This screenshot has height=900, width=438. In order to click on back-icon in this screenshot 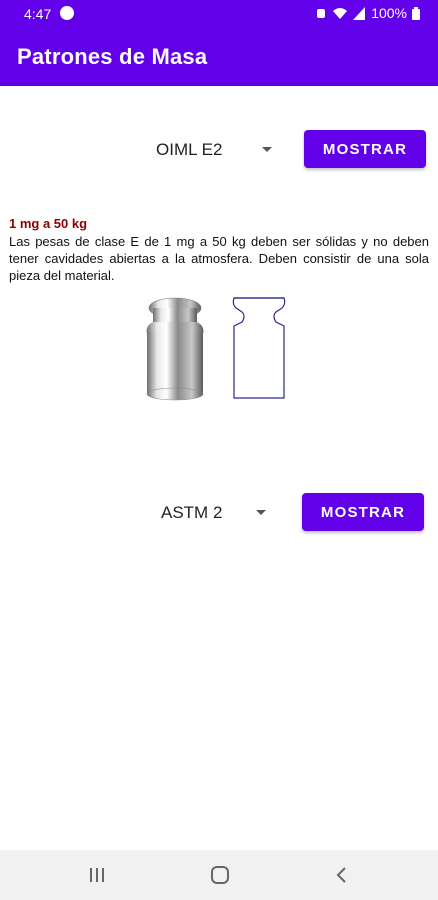, I will do `click(341, 875)`.